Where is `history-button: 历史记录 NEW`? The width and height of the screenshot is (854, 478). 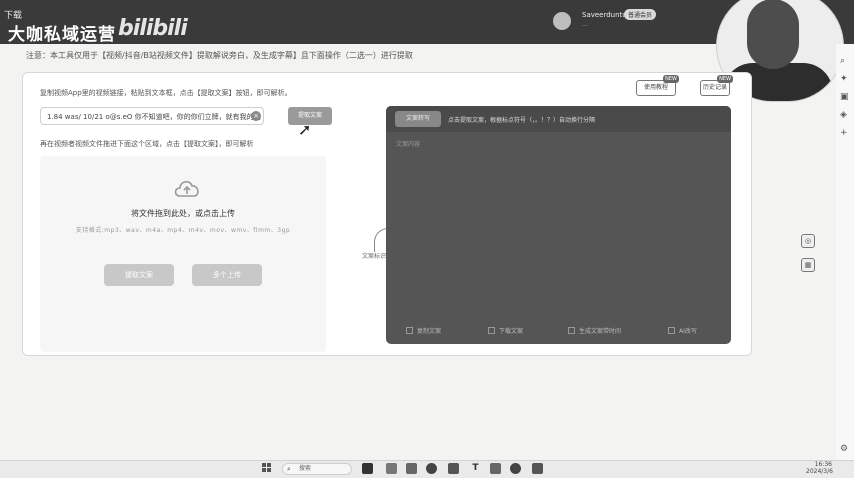
history-button: 历史记录 NEW is located at coordinates (716, 85).